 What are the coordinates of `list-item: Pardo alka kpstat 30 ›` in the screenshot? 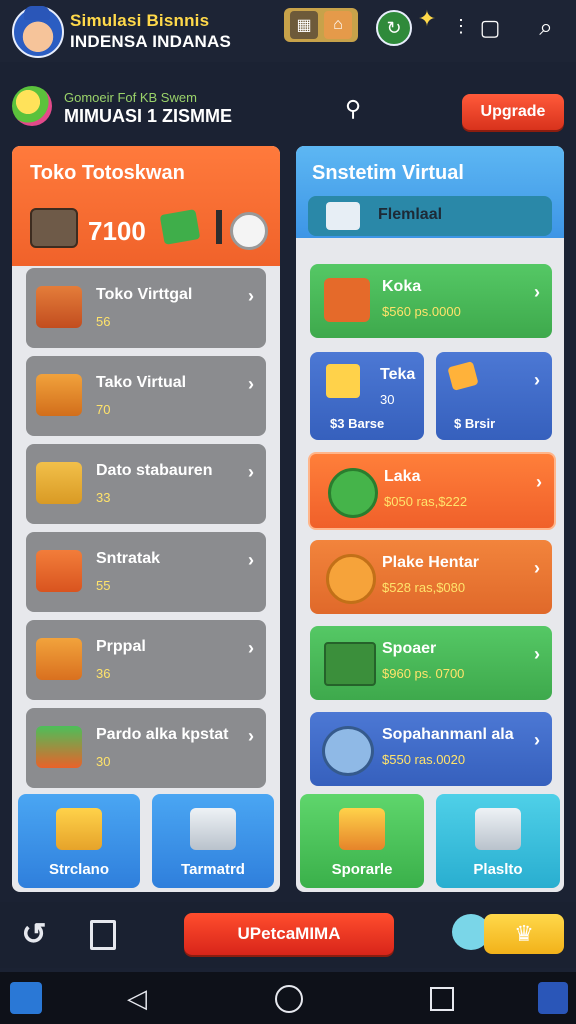 It's located at (146, 748).